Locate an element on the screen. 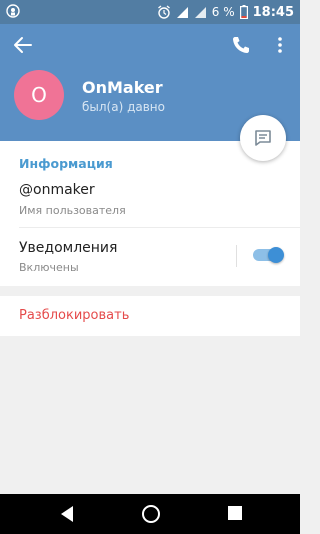  divider is located at coordinates (159, 227).